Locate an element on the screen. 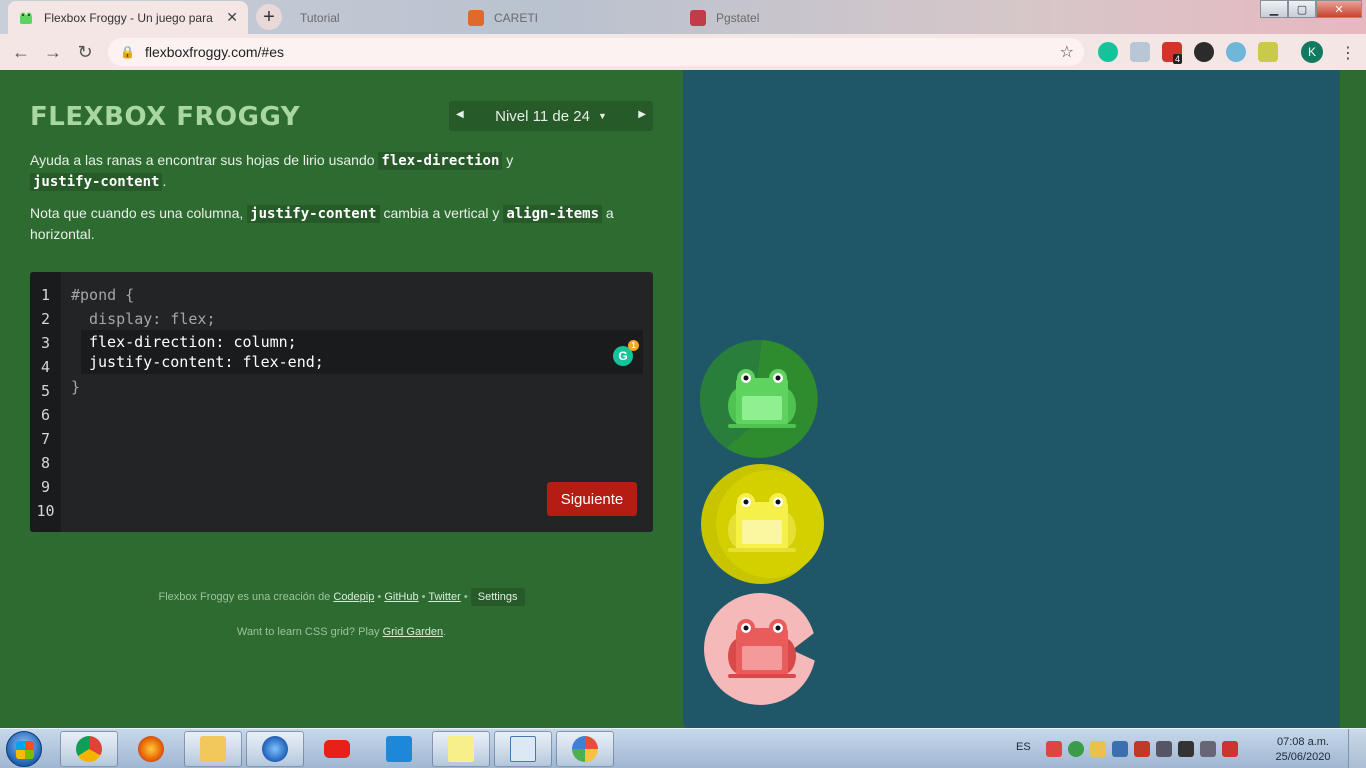 Image resolution: width=1366 pixels, height=768 pixels. forward-arrow-icon: → is located at coordinates (53, 52).